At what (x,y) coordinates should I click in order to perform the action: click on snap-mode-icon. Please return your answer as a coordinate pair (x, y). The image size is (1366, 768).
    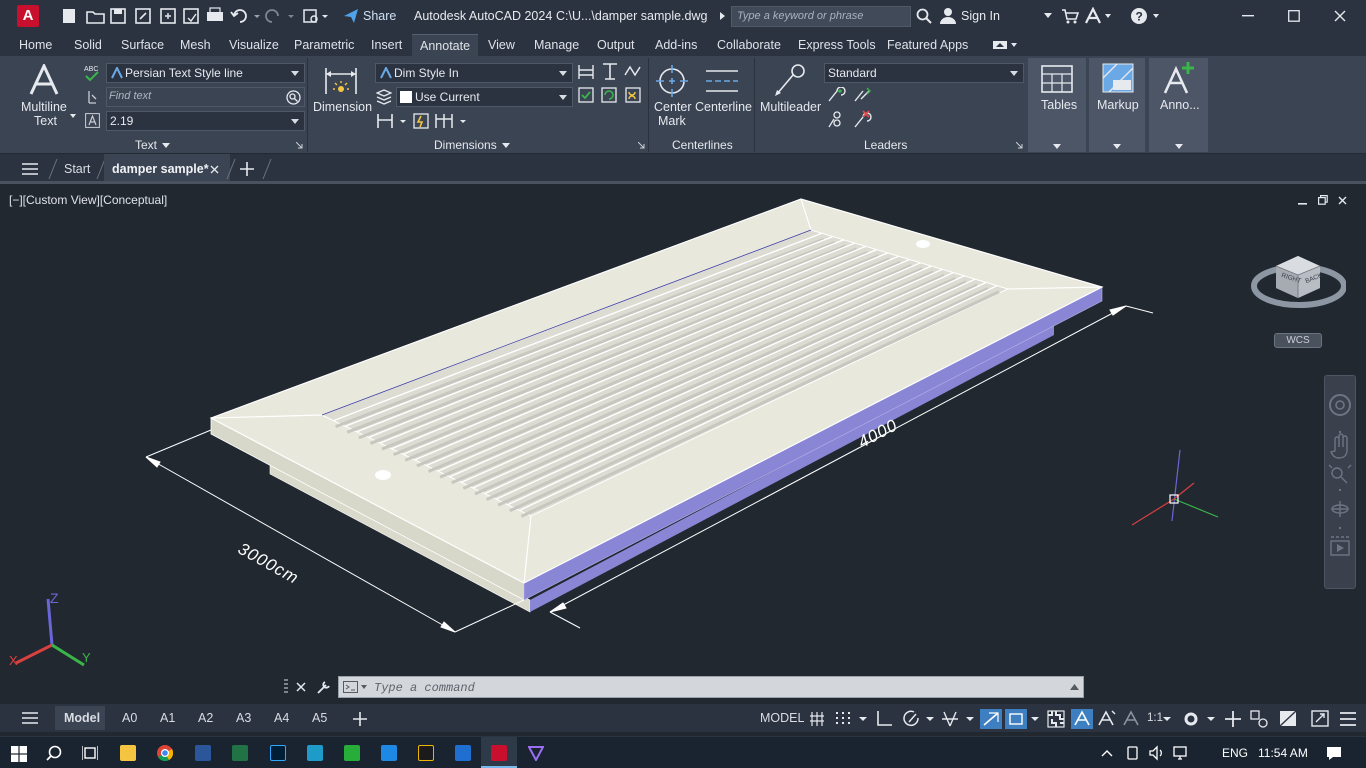
    Looking at the image, I should click on (843, 718).